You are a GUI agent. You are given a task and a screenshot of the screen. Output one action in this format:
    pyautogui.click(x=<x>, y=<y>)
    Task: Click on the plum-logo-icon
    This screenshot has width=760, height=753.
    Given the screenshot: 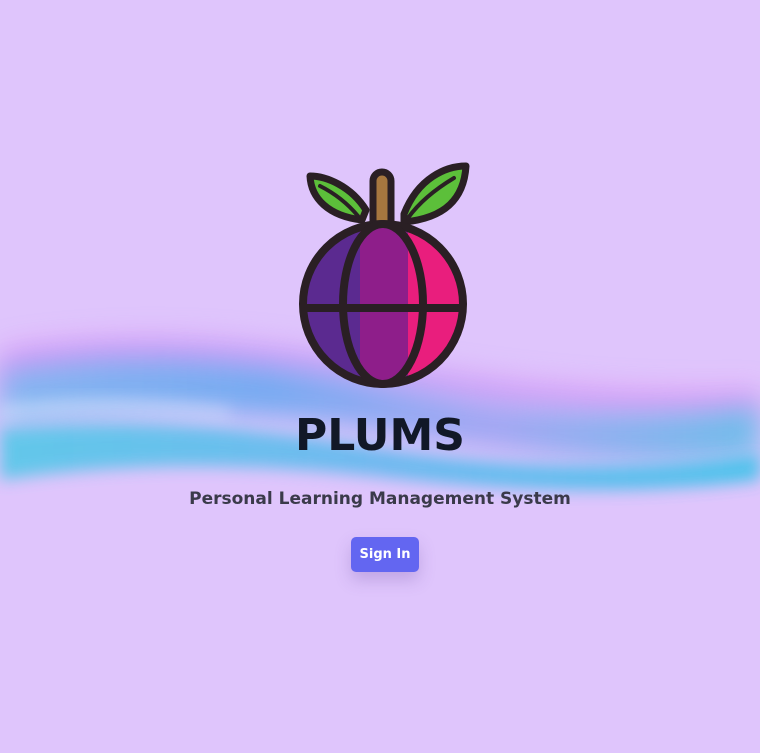 What is the action you would take?
    pyautogui.click(x=384, y=275)
    